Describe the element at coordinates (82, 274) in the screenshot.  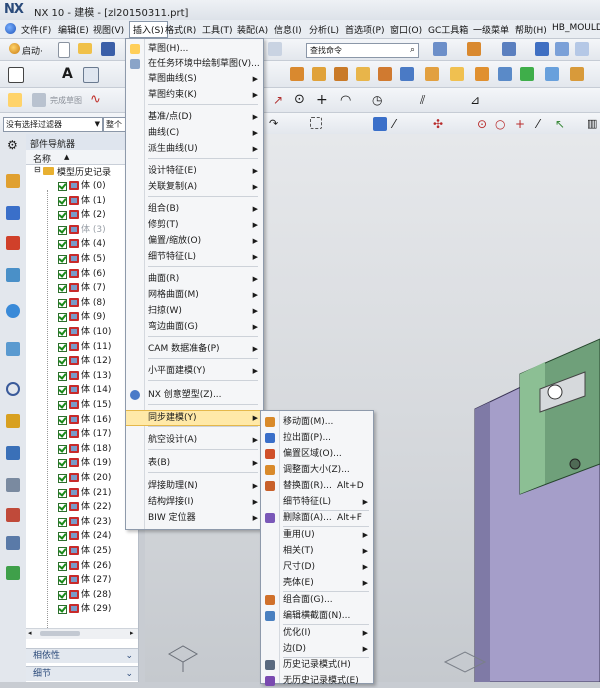
I see `tree-row: 体 (6)` at that location.